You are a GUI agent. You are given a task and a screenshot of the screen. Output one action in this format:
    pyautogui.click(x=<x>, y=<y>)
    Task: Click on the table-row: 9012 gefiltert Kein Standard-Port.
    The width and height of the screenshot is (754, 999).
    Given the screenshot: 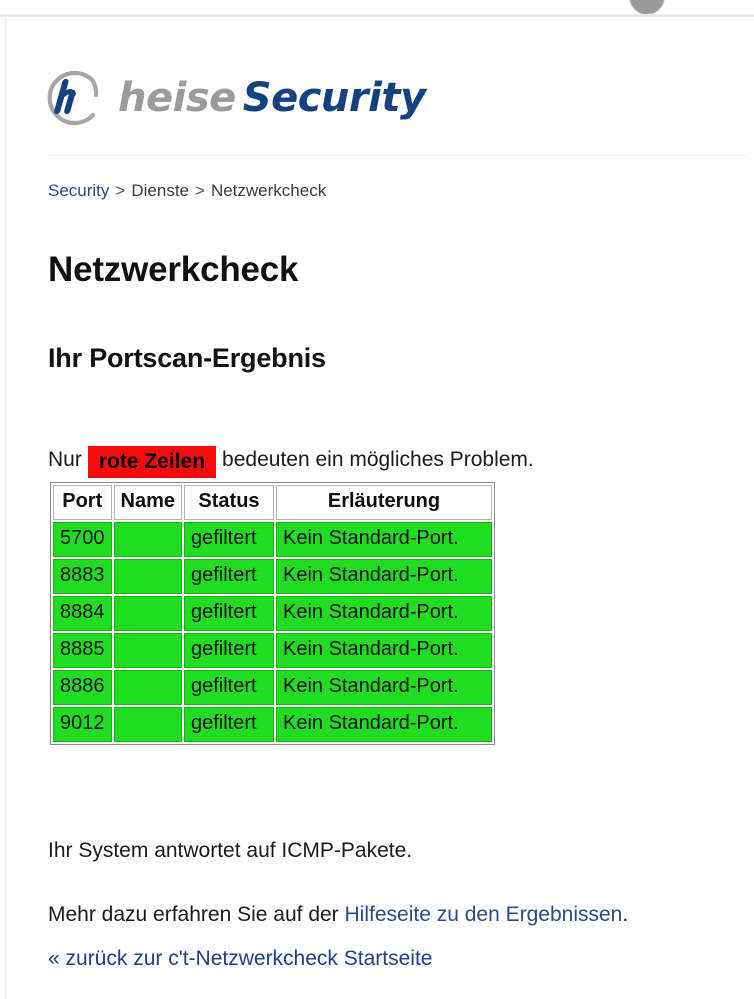 What is the action you would take?
    pyautogui.click(x=272, y=724)
    